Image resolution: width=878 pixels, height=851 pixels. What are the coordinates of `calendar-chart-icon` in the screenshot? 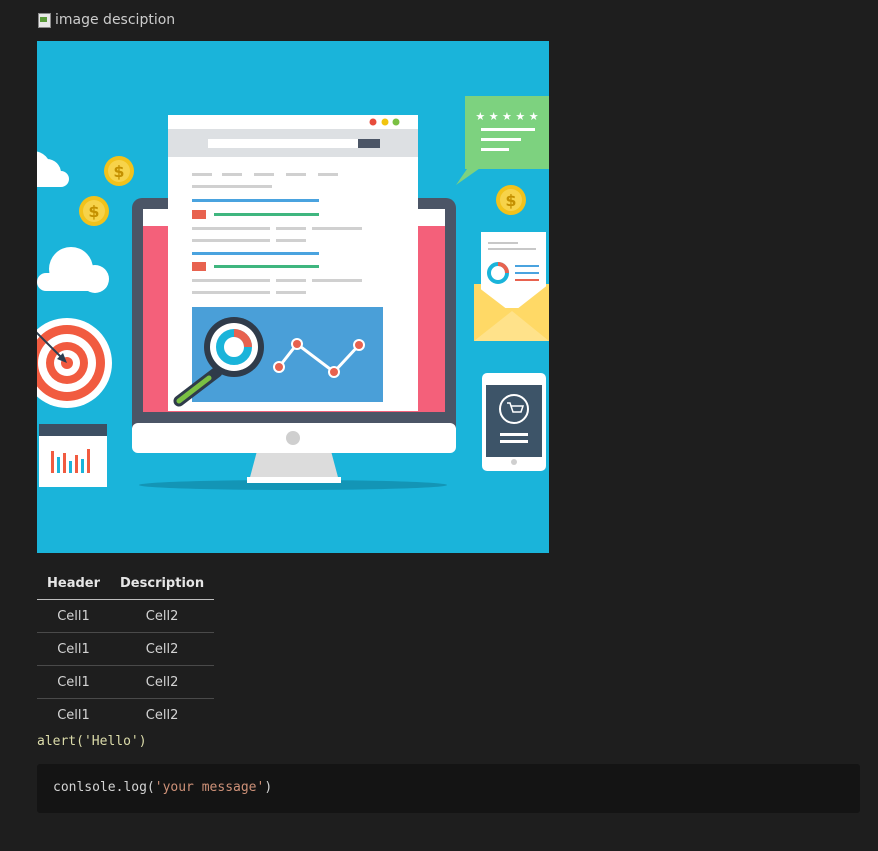 It's located at (73, 455).